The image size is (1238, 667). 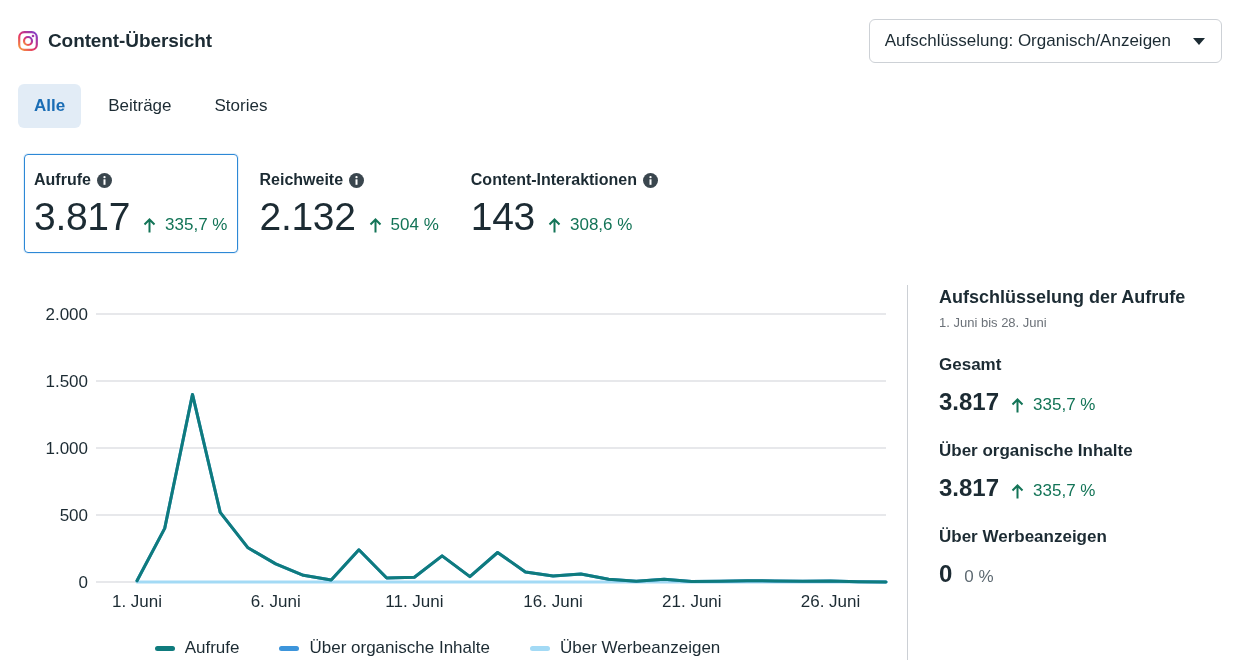 I want to click on metric-label: Aufrufe, so click(x=62, y=180).